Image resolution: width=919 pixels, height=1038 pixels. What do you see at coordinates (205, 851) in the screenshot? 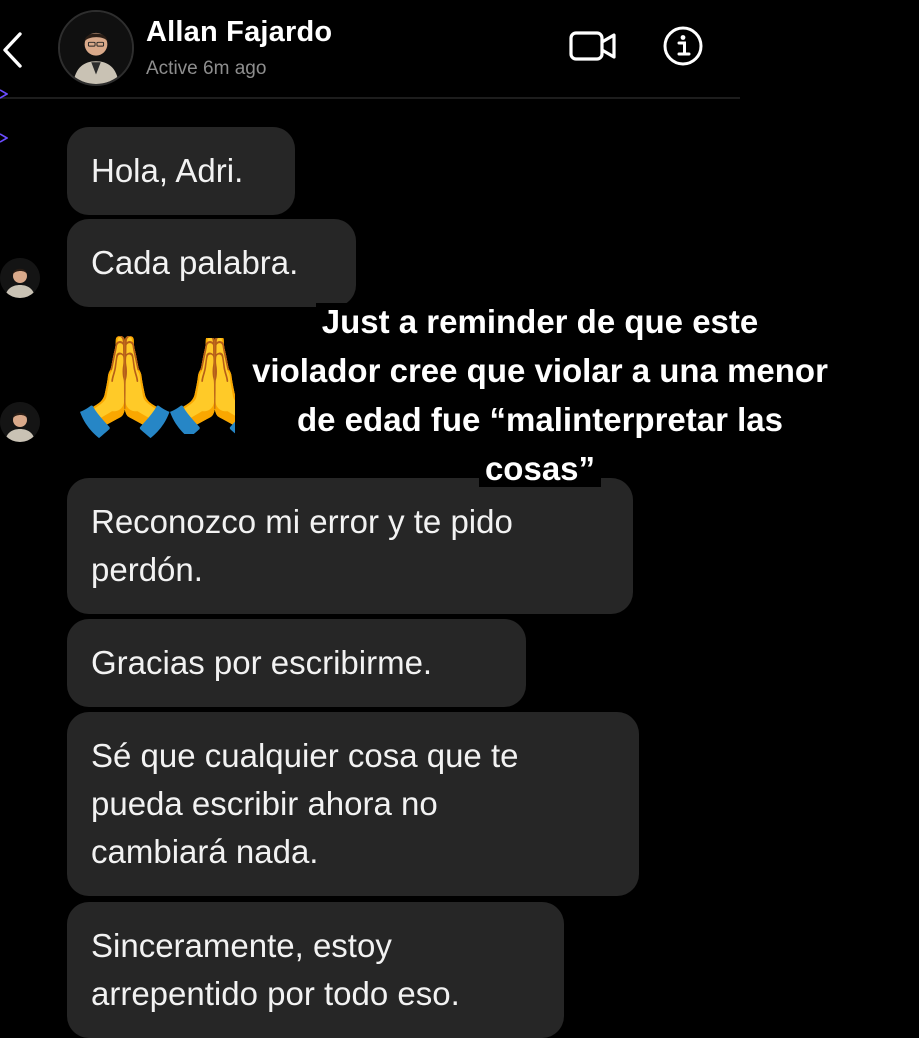
I see `message-text-line: cambiará nada.` at bounding box center [205, 851].